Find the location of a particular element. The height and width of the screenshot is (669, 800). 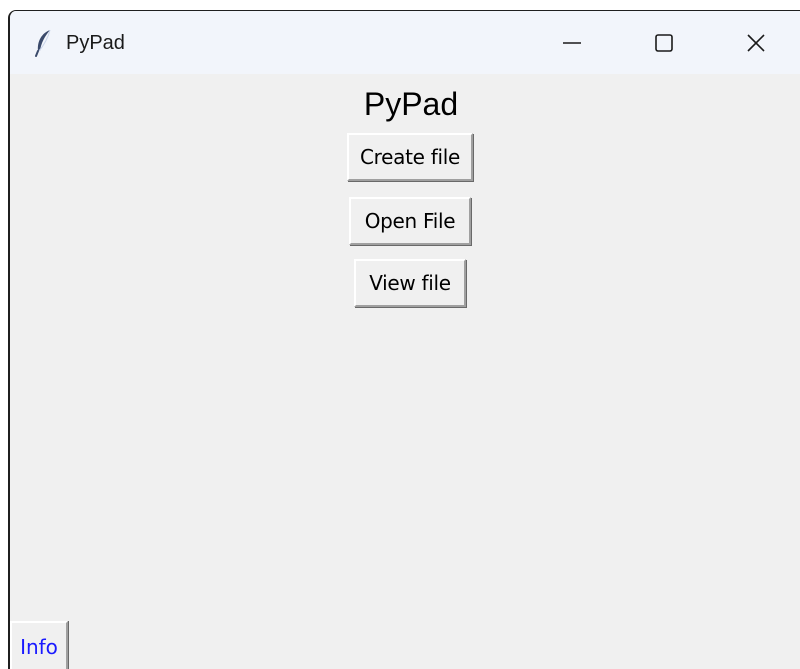

feather-icon is located at coordinates (43, 43).